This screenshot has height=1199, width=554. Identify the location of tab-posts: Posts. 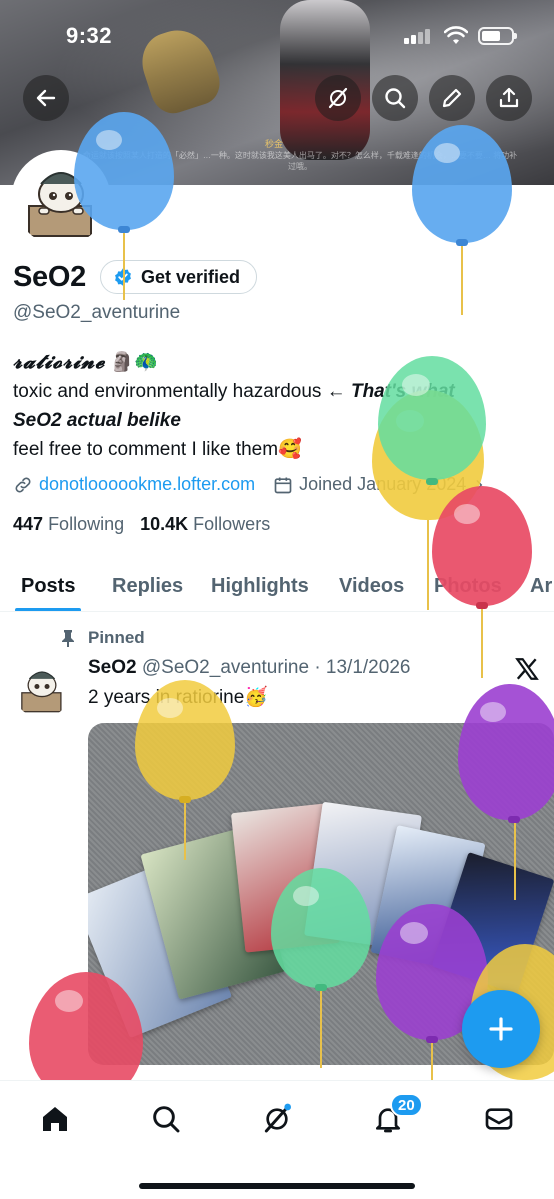
(48, 585).